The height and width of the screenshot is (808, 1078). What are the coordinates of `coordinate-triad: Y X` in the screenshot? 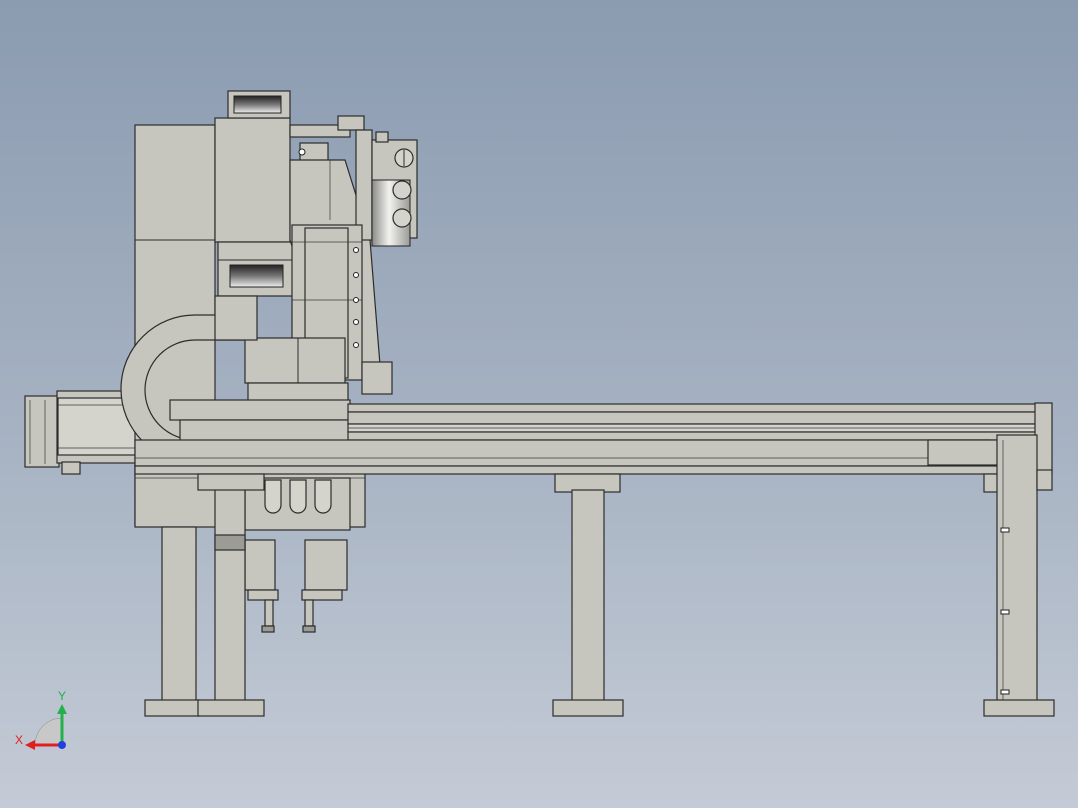 It's located at (41, 719).